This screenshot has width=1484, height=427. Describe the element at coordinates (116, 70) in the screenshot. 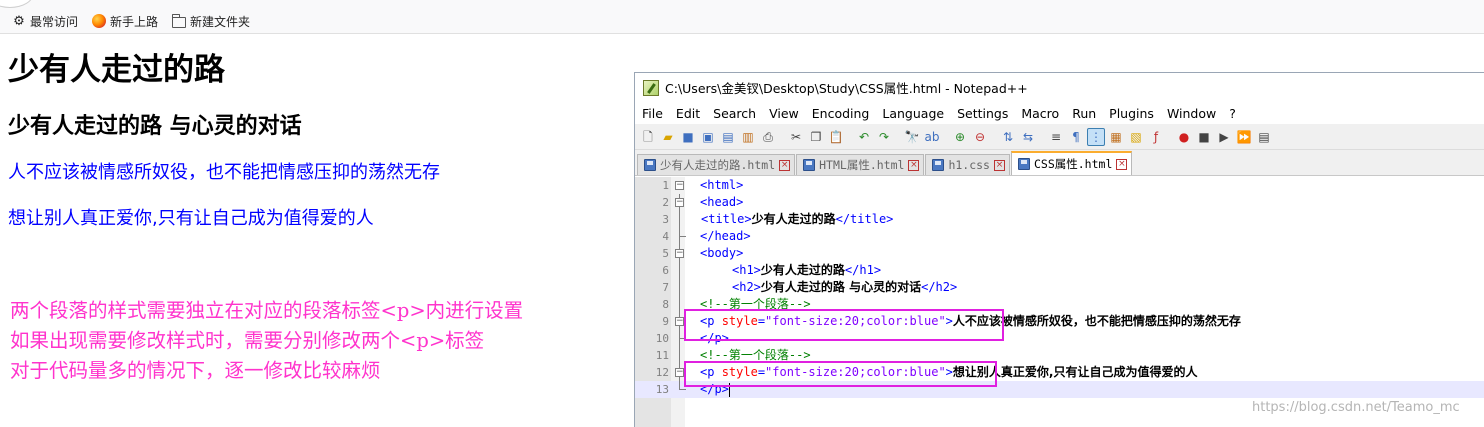

I see `page-heading-h1: 少有人走过的路` at that location.